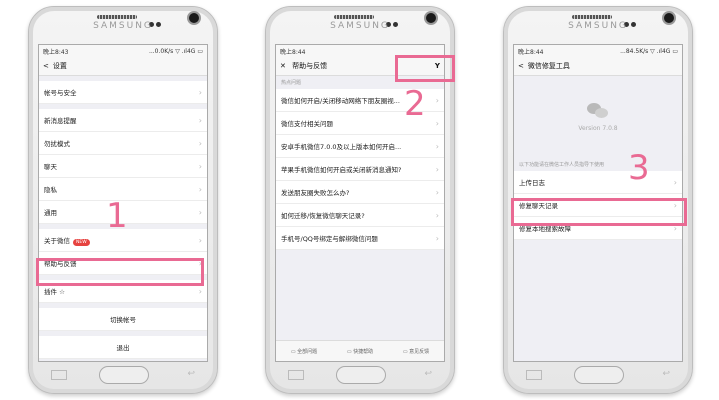 The image size is (719, 400). I want to click on tab-feedback: ▭ 意见反馈, so click(416, 351).